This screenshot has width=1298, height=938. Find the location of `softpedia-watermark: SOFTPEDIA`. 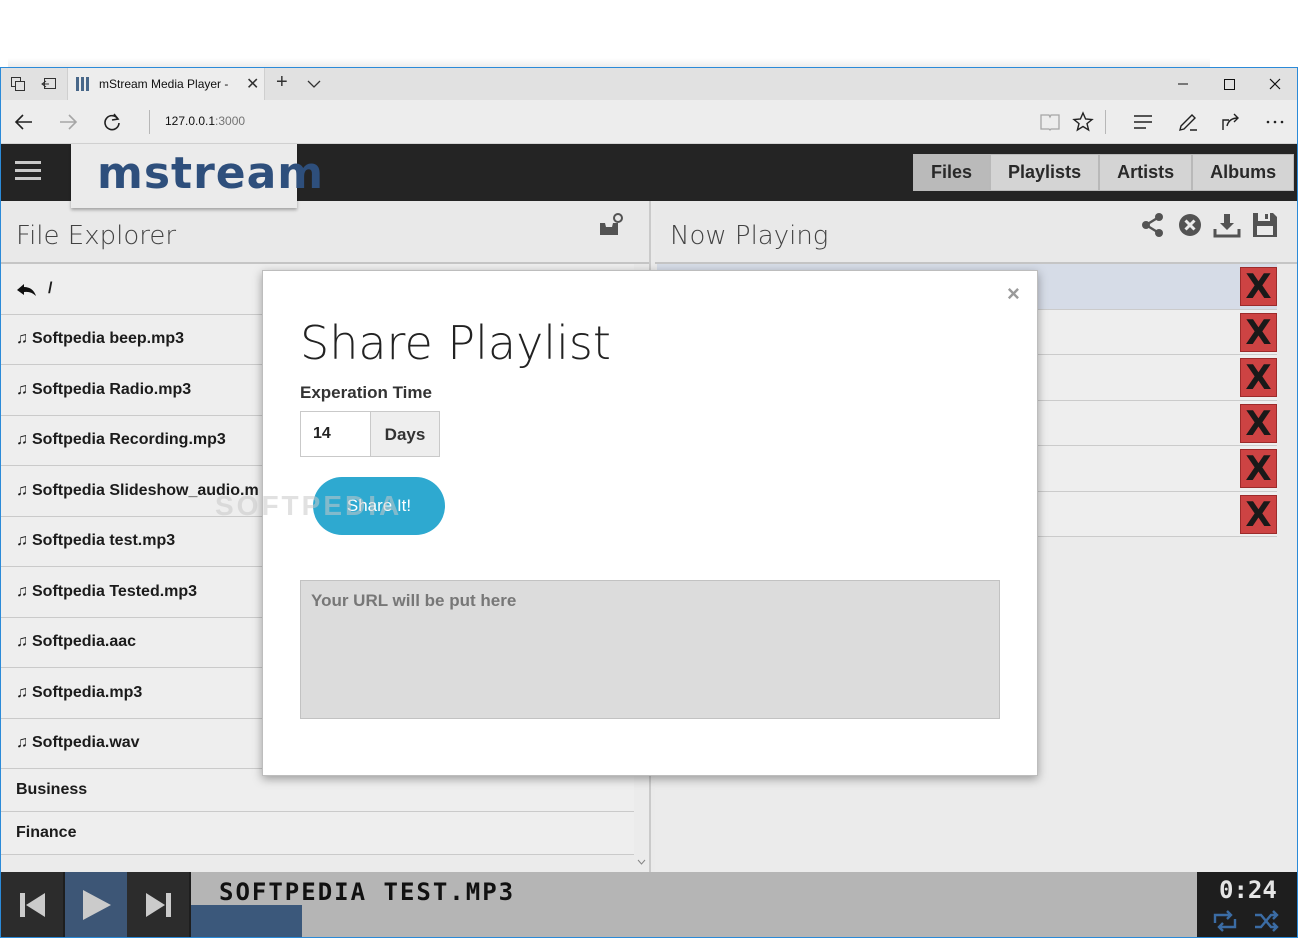

softpedia-watermark: SOFTPEDIA is located at coordinates (309, 505).